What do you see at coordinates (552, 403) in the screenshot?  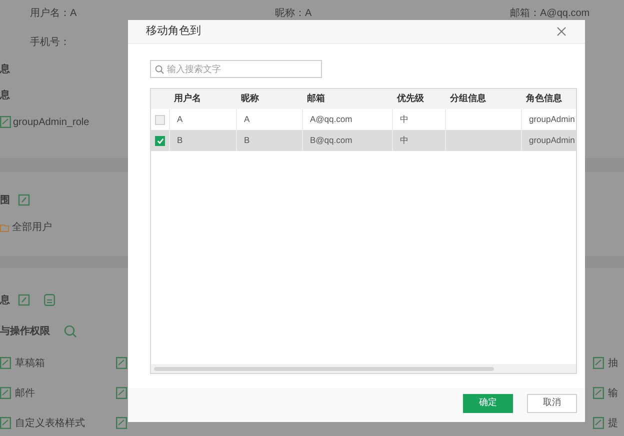 I see `cancel-button: 取消` at bounding box center [552, 403].